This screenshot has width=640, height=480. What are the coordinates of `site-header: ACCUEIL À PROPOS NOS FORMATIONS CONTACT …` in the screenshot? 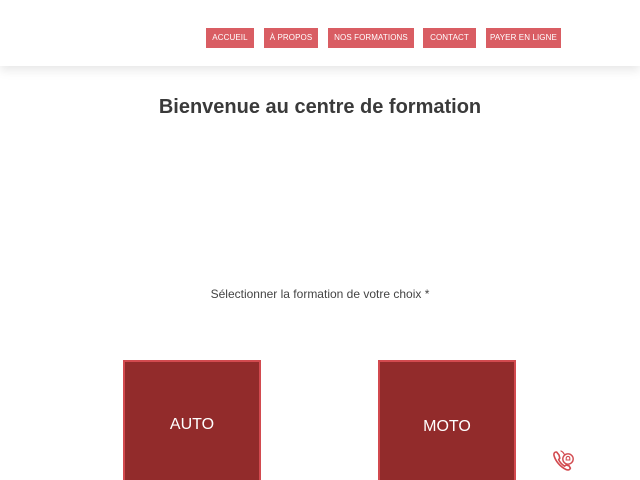 It's located at (320, 33).